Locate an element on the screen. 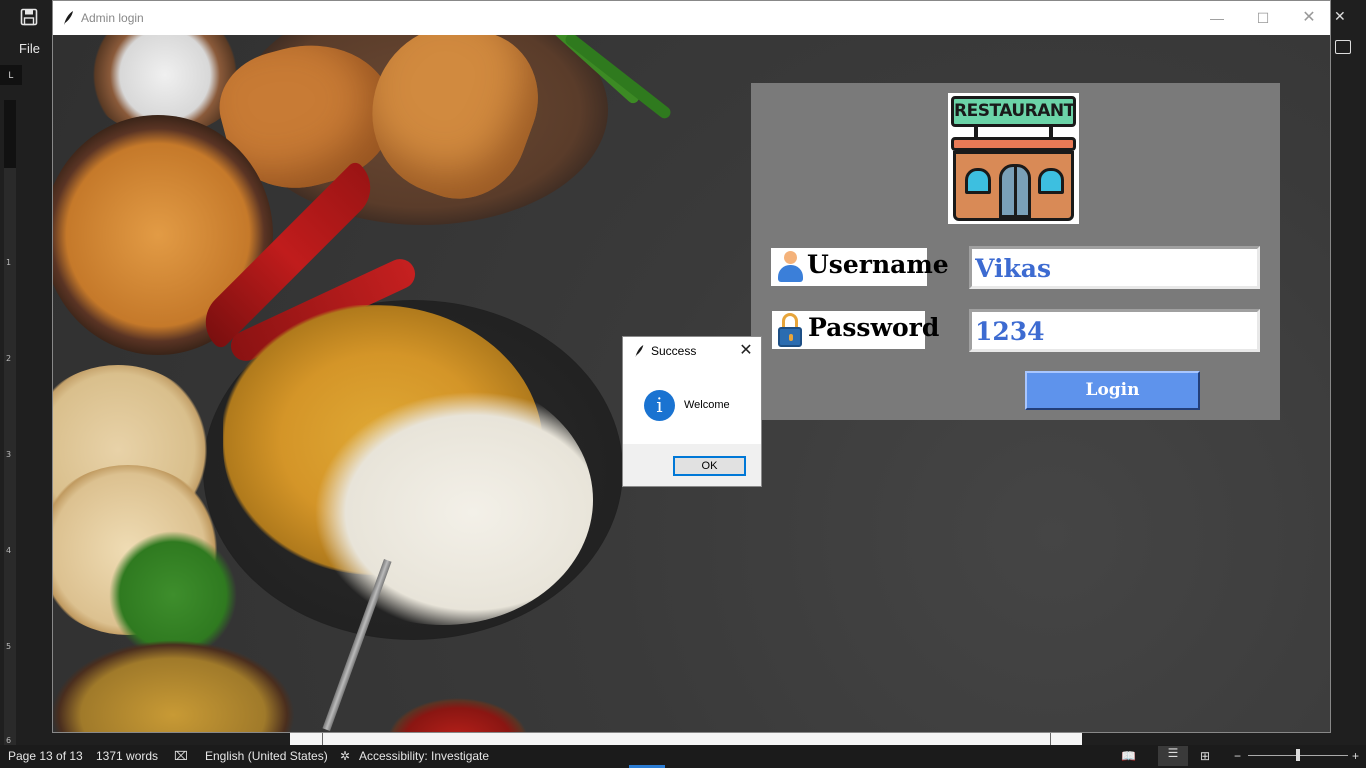 The width and height of the screenshot is (1366, 768). lock-icon is located at coordinates (790, 330).